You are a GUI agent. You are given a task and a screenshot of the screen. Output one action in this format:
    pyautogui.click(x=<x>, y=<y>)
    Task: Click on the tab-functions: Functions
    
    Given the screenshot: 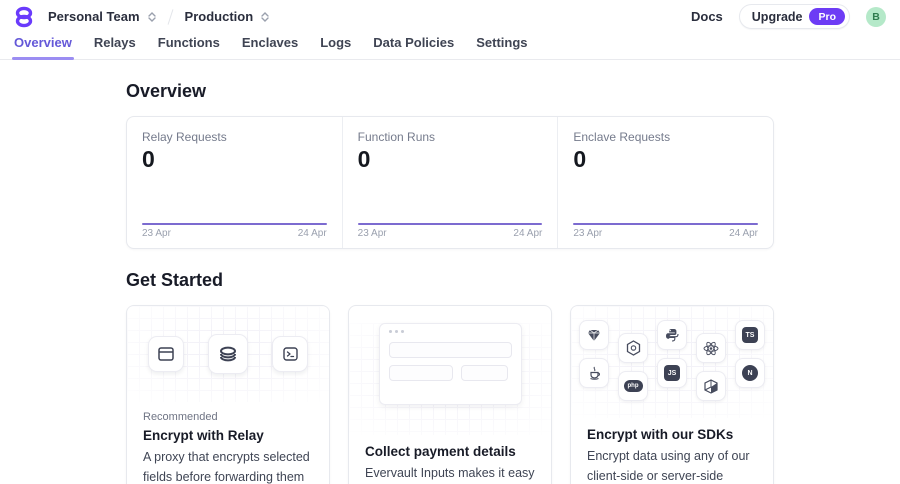 What is the action you would take?
    pyautogui.click(x=189, y=46)
    